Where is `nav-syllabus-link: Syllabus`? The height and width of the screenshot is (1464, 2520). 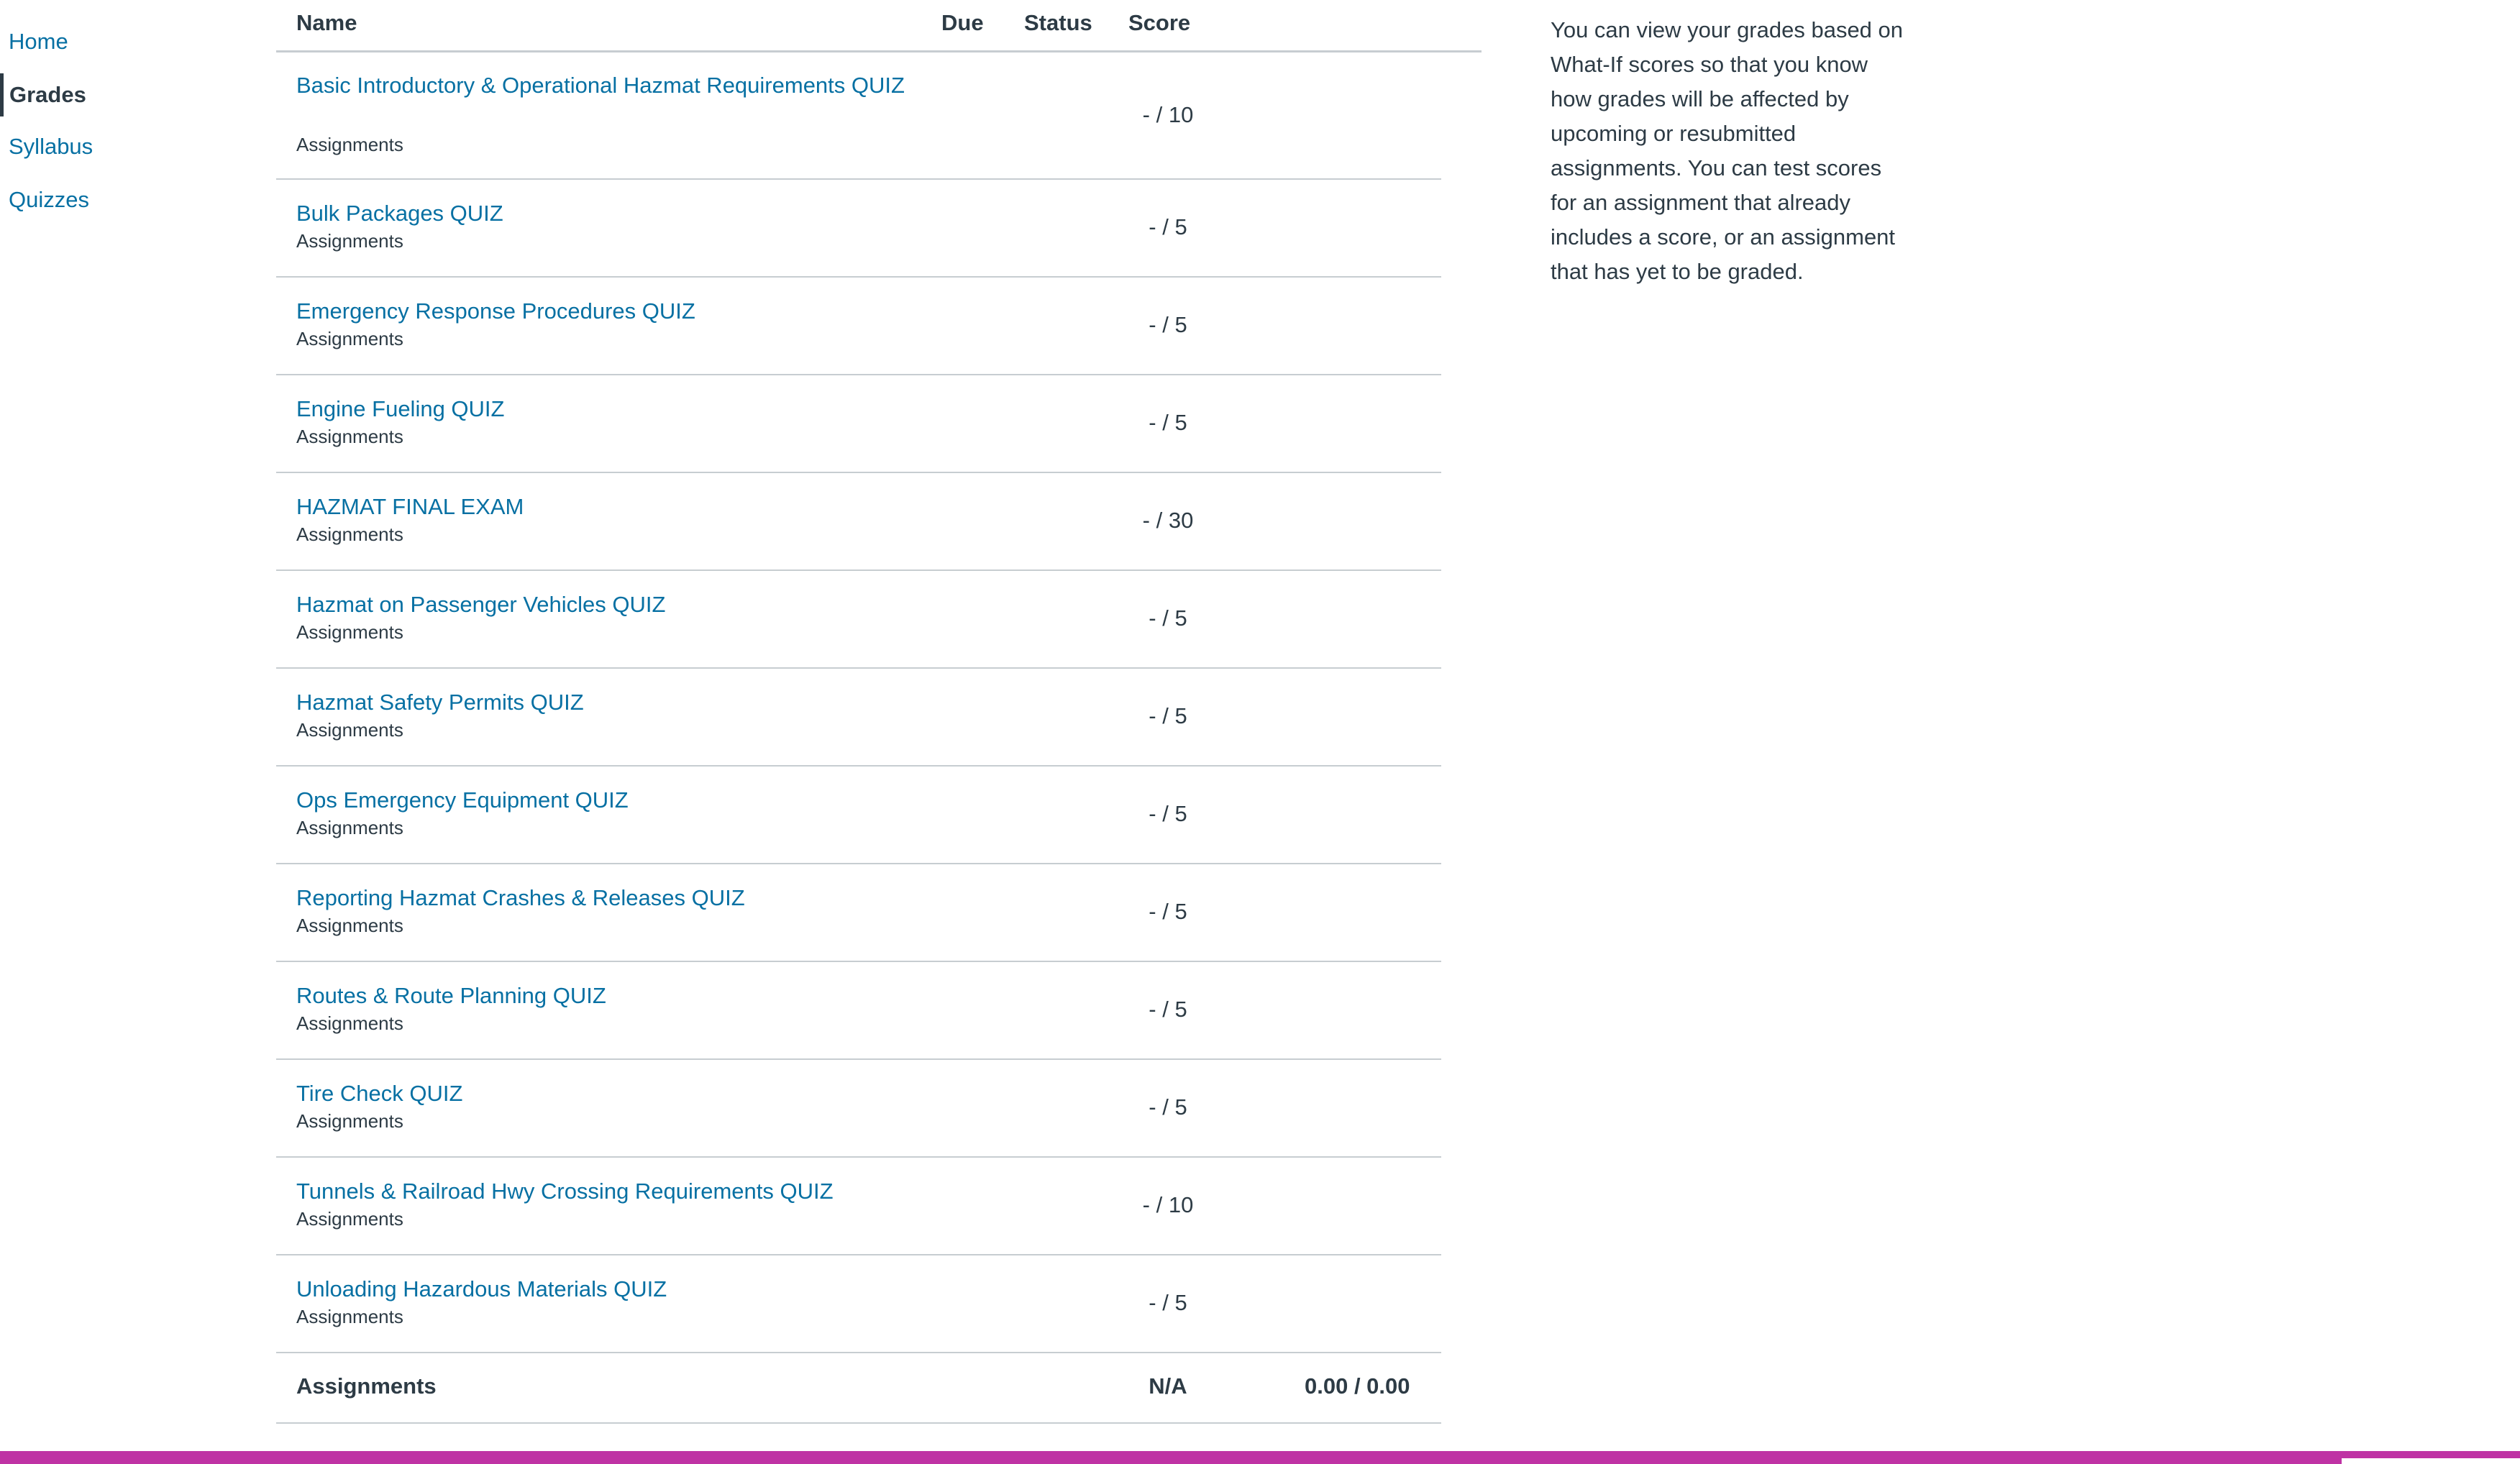
nav-syllabus-link: Syllabus is located at coordinates (46, 146).